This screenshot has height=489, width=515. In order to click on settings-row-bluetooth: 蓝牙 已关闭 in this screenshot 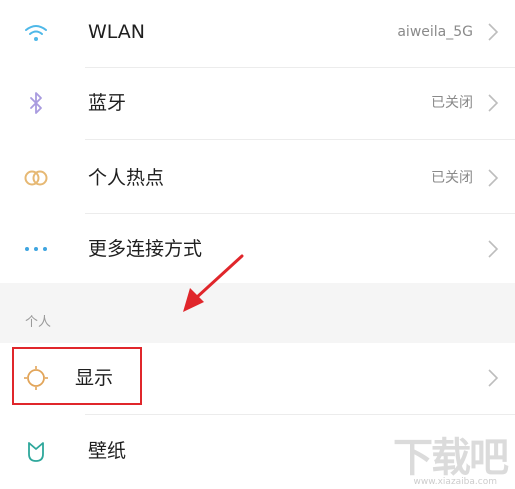, I will do `click(257, 103)`.